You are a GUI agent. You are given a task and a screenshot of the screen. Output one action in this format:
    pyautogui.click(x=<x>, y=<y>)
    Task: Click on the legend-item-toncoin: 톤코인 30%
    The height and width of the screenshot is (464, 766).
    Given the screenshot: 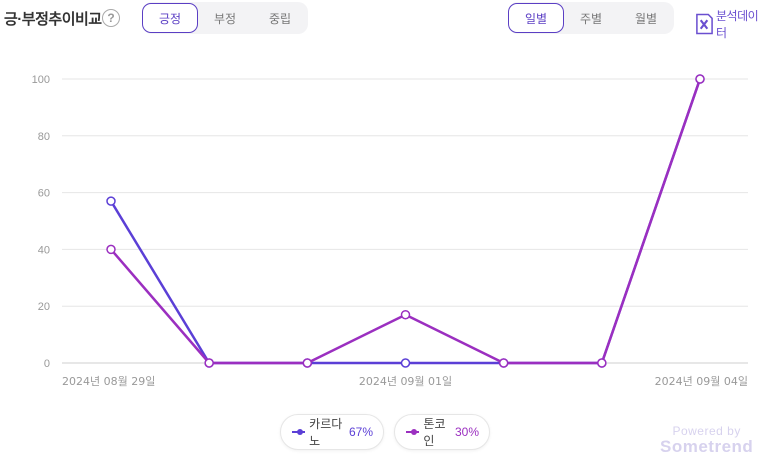 What is the action you would take?
    pyautogui.click(x=442, y=432)
    